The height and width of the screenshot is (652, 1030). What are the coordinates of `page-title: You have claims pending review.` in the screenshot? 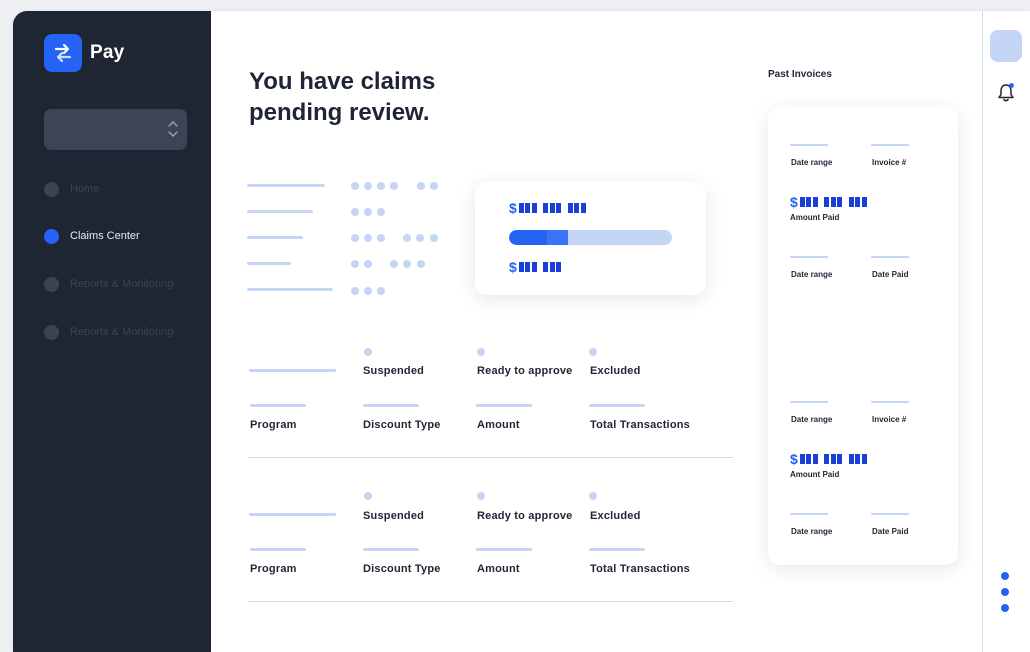 It's located at (342, 97).